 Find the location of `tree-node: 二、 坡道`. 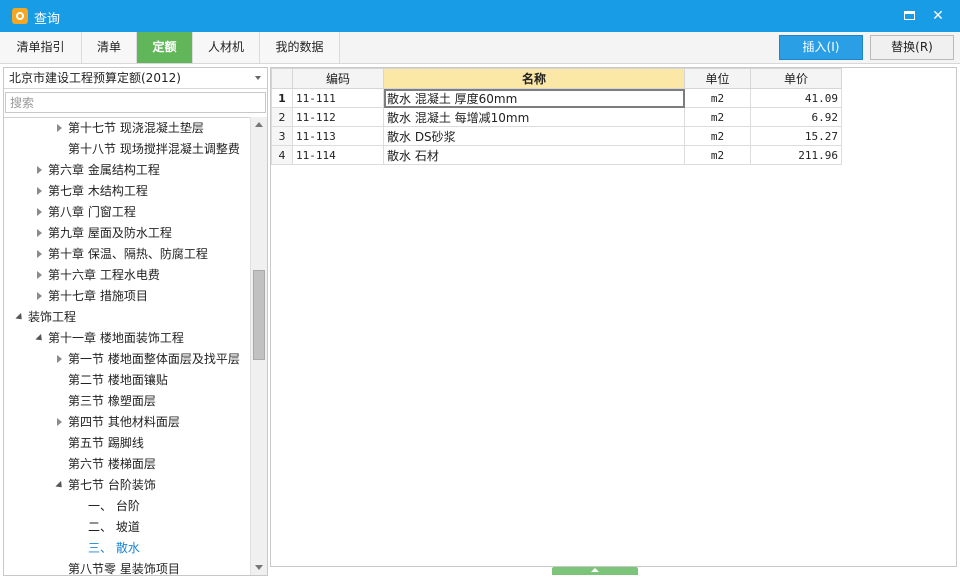

tree-node: 二、 坡道 is located at coordinates (127, 527).